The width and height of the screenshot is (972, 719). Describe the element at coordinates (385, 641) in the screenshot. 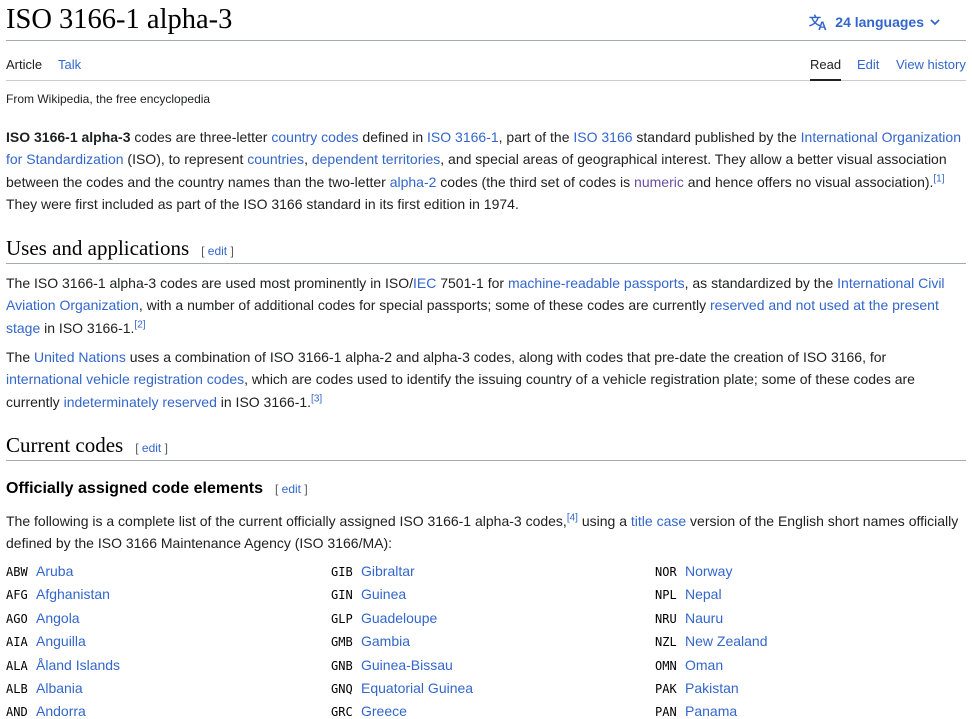

I see `country-link: Gambia` at that location.